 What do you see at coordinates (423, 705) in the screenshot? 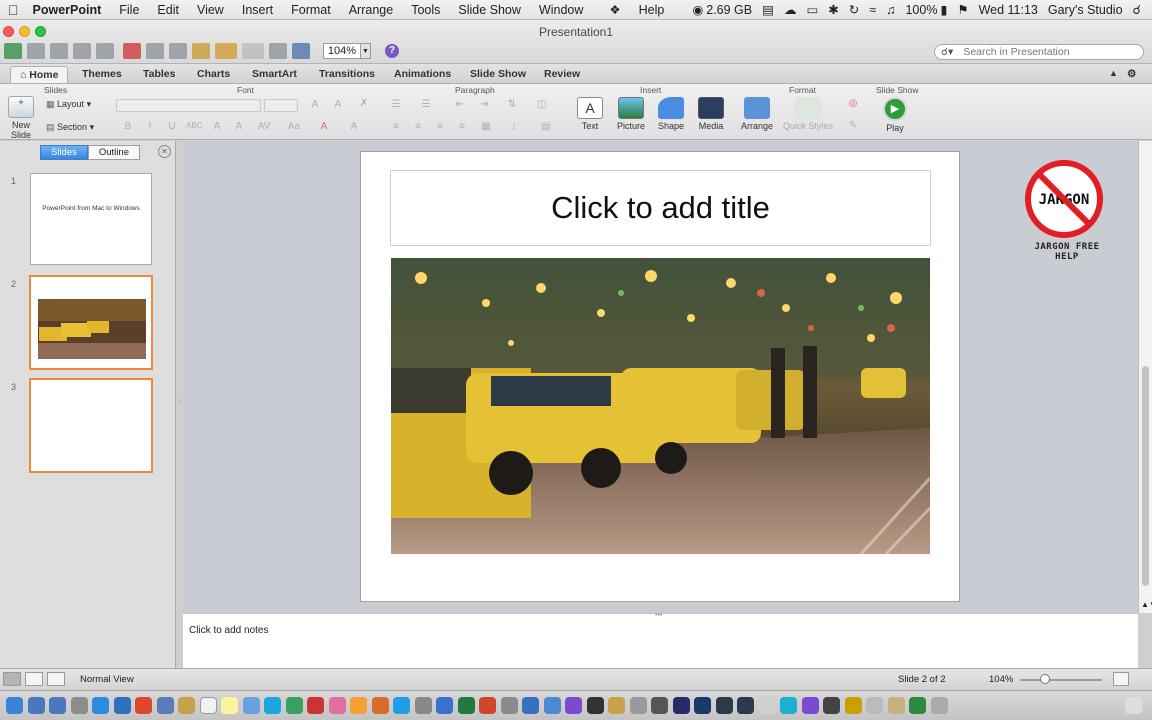
I see `system-preferences-icon` at bounding box center [423, 705].